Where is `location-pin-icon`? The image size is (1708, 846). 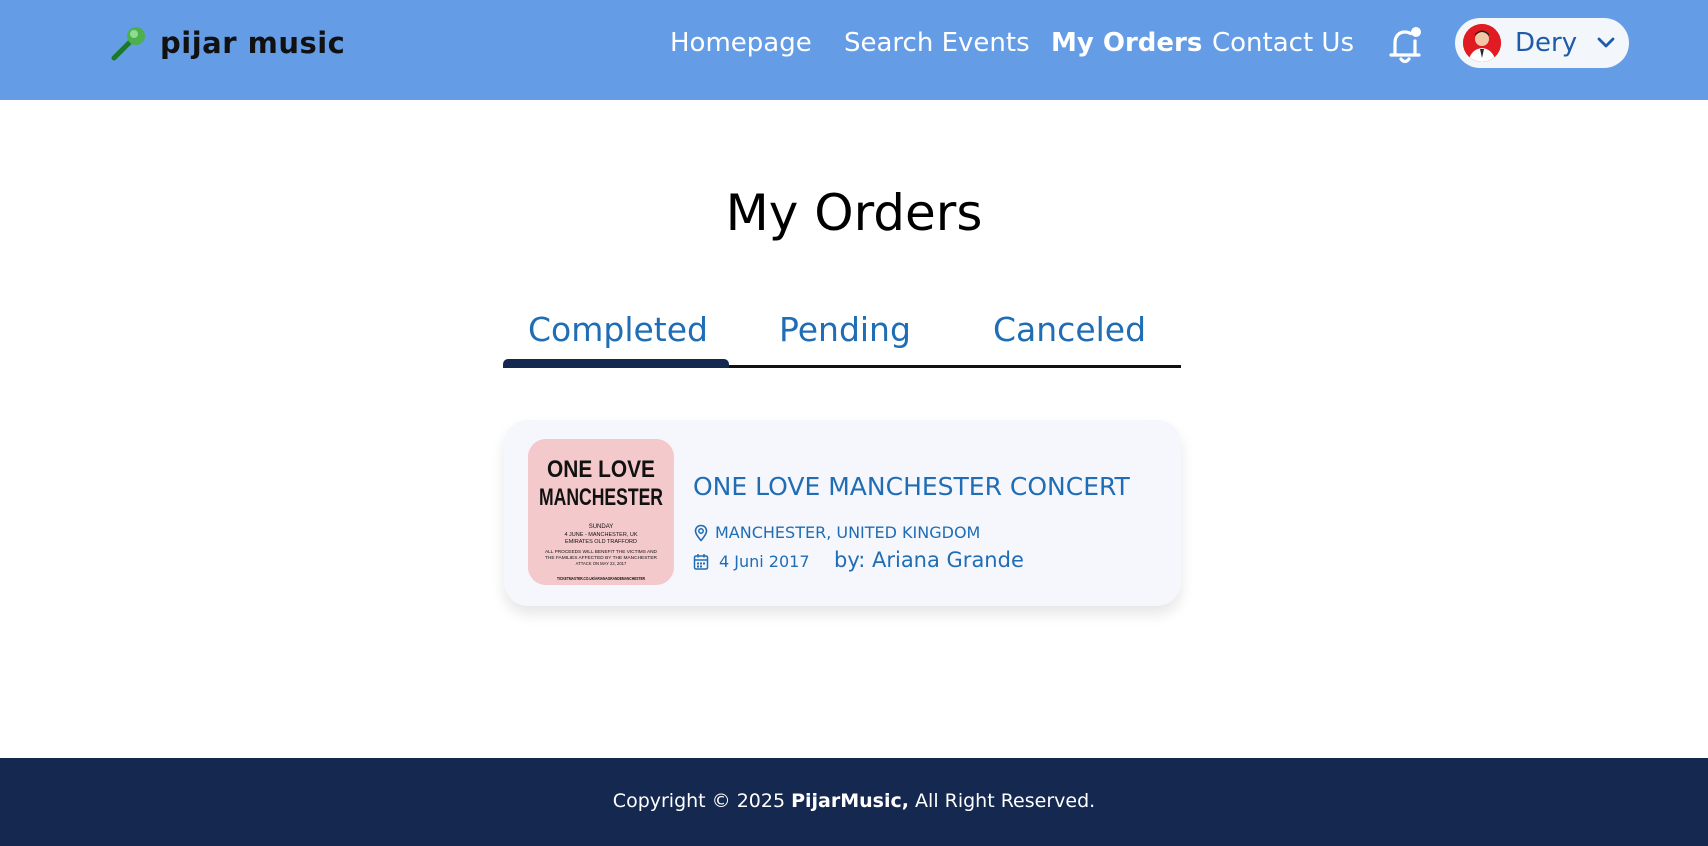 location-pin-icon is located at coordinates (701, 533).